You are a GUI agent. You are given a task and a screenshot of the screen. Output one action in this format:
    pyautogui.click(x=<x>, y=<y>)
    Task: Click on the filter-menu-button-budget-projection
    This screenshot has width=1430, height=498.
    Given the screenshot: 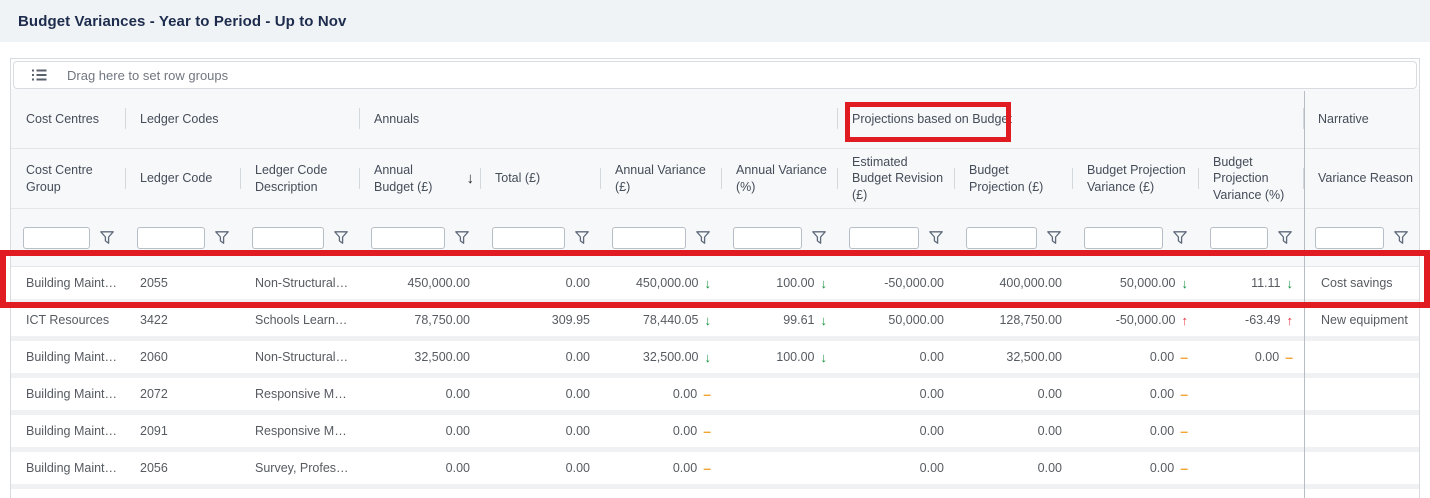 What is the action you would take?
    pyautogui.click(x=1054, y=238)
    